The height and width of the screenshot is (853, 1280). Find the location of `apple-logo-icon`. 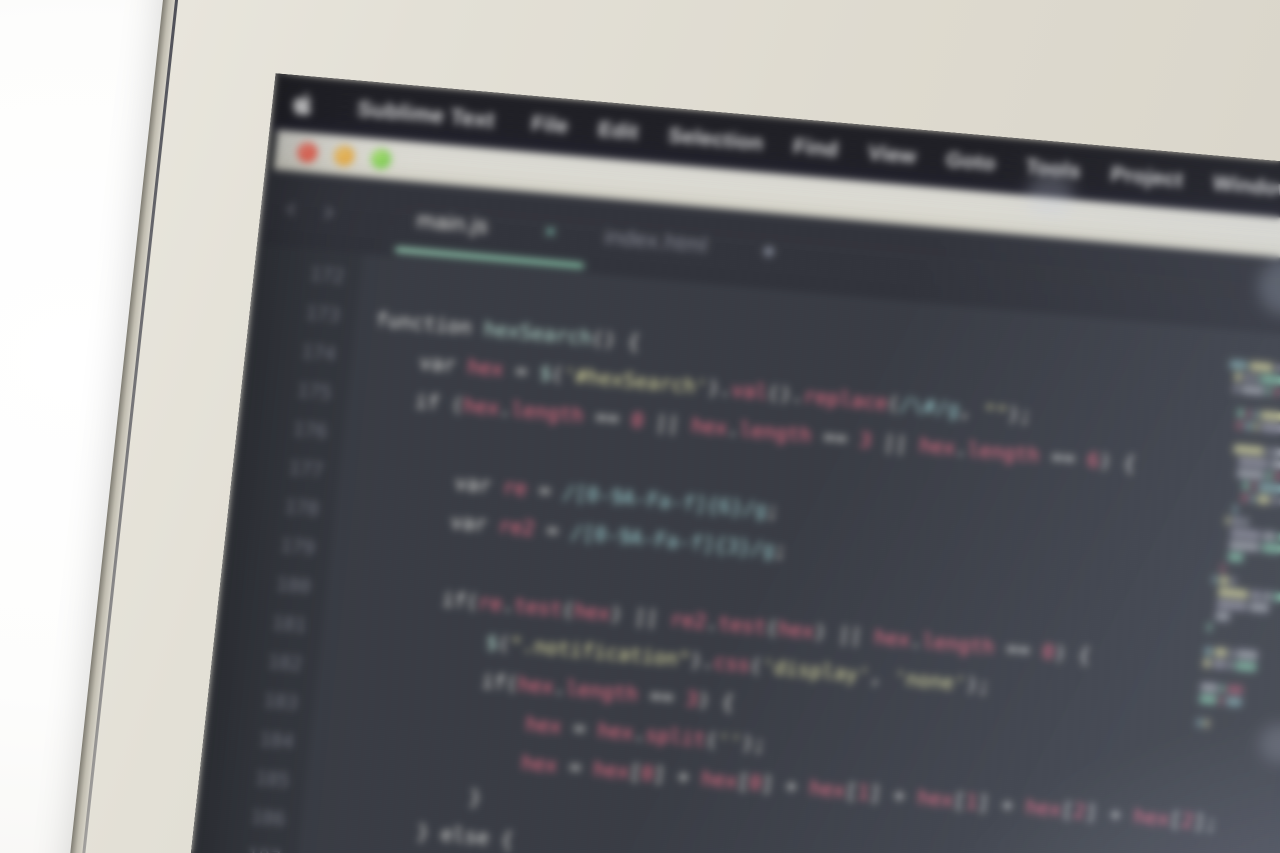

apple-logo-icon is located at coordinates (304, 104).